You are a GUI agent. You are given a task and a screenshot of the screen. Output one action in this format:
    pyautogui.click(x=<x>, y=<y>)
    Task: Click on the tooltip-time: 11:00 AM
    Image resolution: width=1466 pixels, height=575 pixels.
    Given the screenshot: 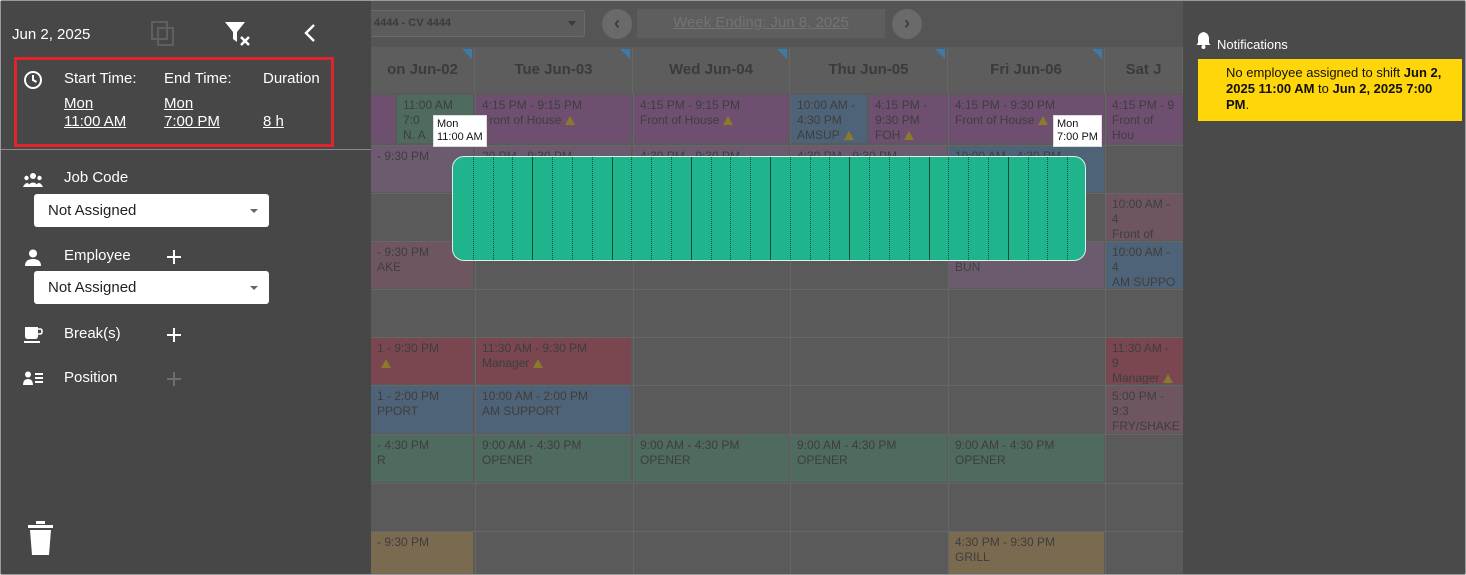 What is the action you would take?
    pyautogui.click(x=460, y=137)
    